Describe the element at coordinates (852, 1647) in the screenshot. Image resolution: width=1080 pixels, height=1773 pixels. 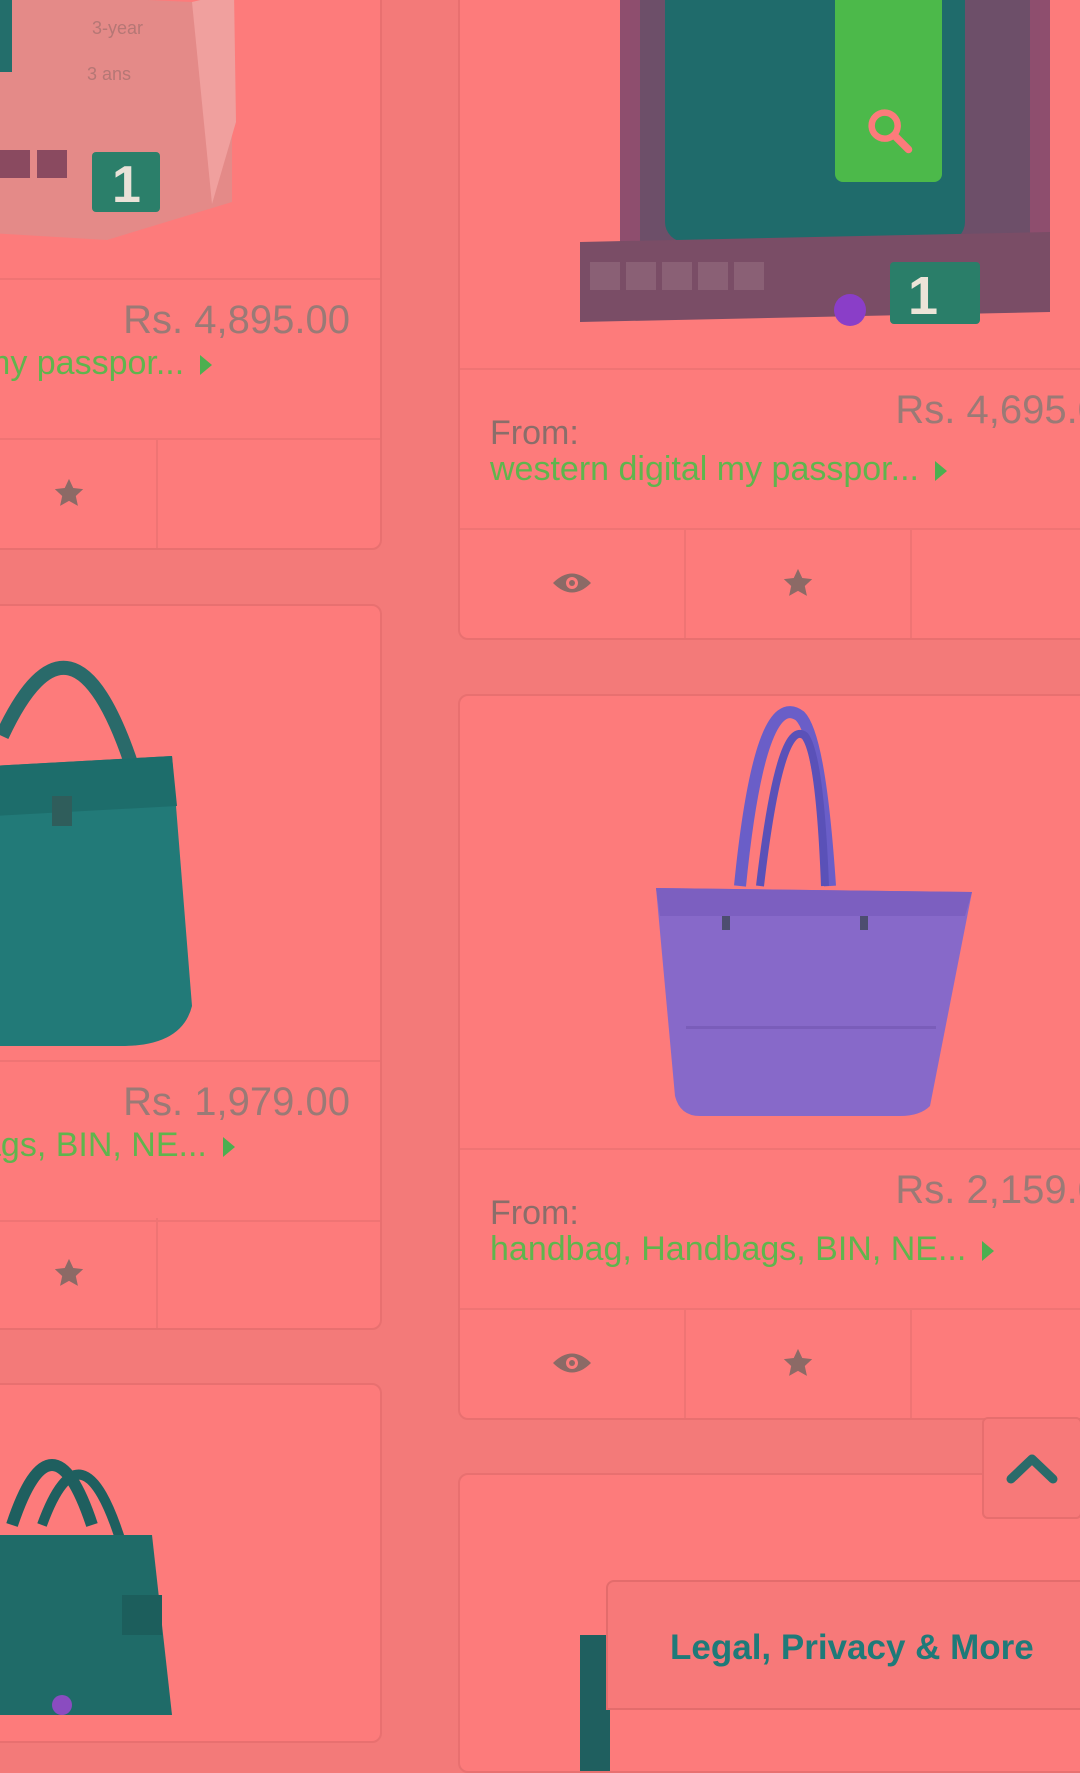
I see `footer-label: Legal, Privacy & More` at that location.